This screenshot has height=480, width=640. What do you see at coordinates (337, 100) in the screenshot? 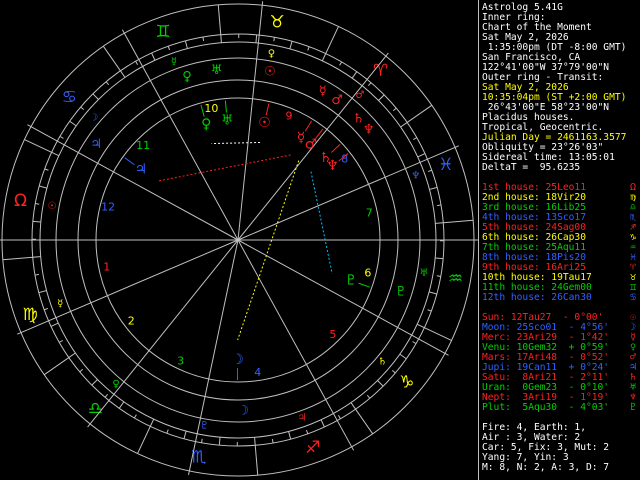
I see `transit-planet-glyph: ♂` at bounding box center [337, 100].